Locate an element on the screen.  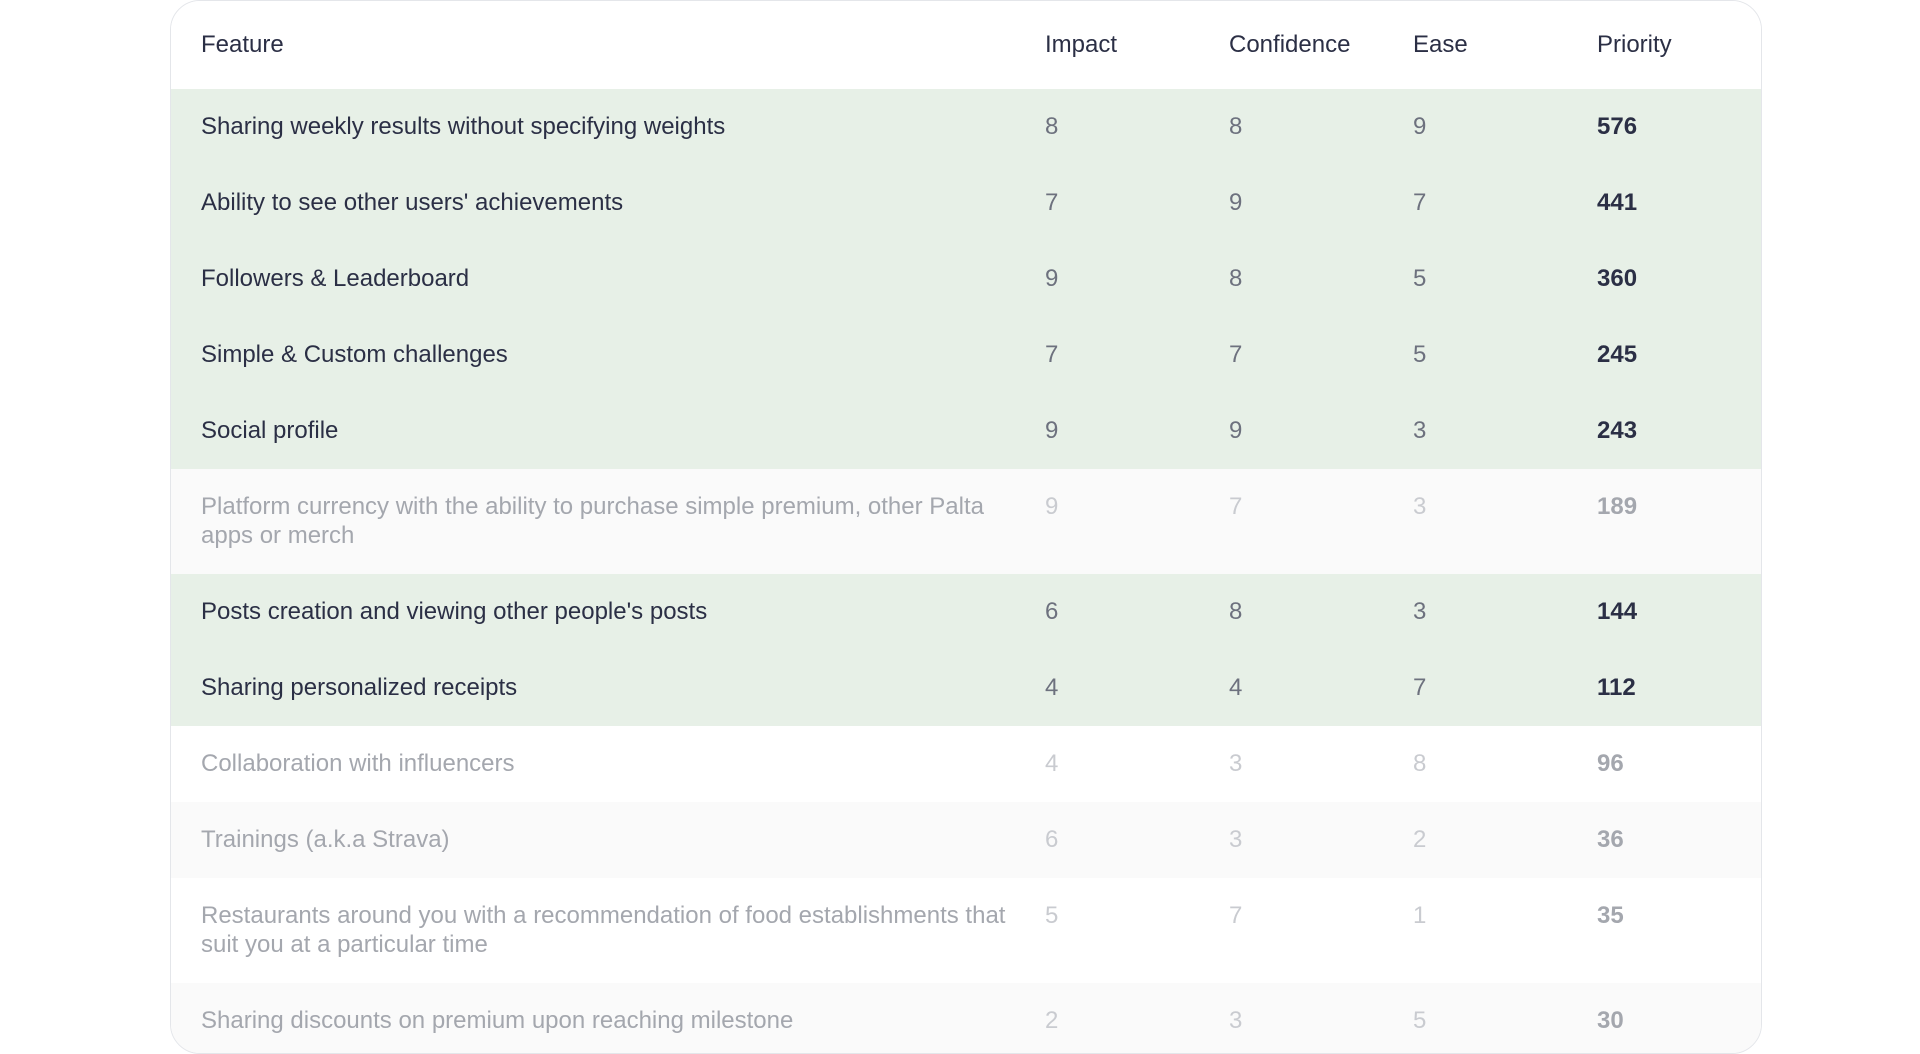
cell-feature: Collaboration with influencers is located at coordinates (358, 763).